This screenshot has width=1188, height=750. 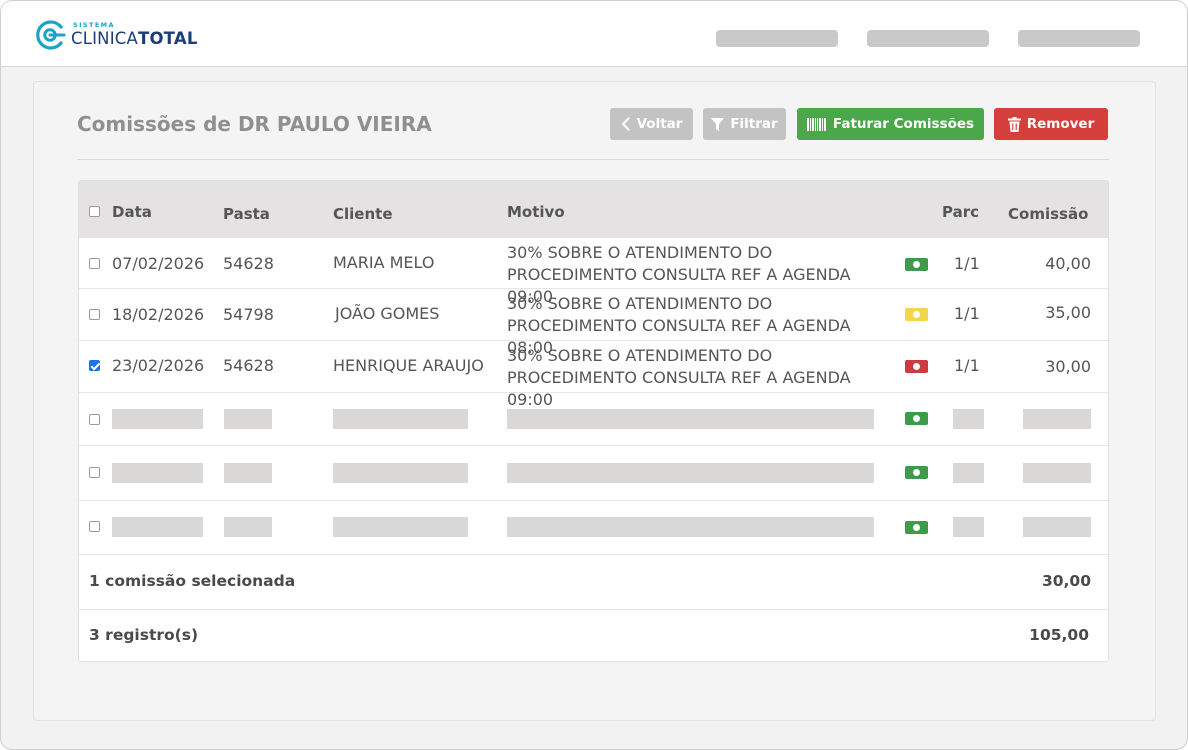 I want to click on chevron-left-icon, so click(x=625, y=124).